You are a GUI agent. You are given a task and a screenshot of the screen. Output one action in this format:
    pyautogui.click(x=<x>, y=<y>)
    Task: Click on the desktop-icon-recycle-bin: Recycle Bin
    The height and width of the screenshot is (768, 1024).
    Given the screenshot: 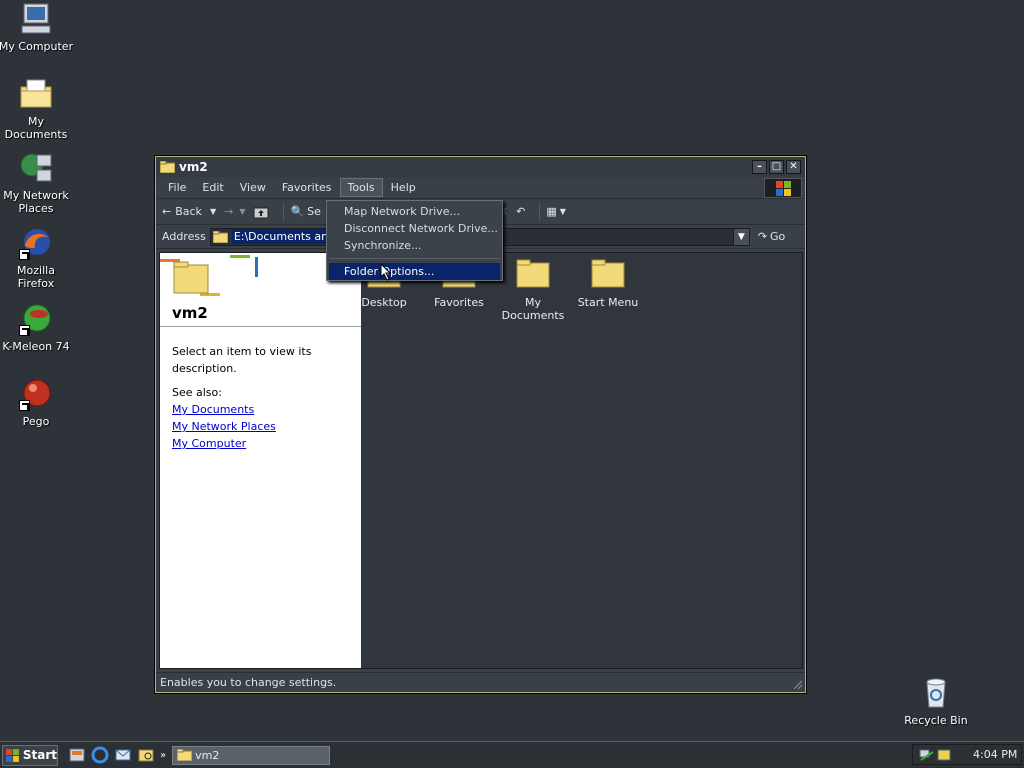 What is the action you would take?
    pyautogui.click(x=936, y=701)
    